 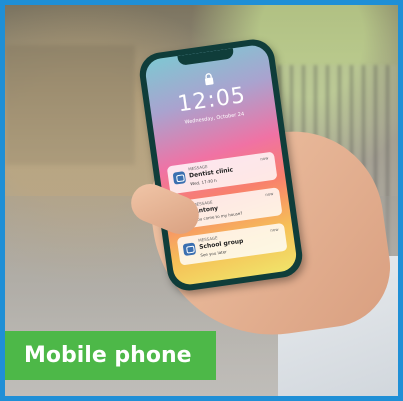 I want to click on phone-notch, so click(x=206, y=57).